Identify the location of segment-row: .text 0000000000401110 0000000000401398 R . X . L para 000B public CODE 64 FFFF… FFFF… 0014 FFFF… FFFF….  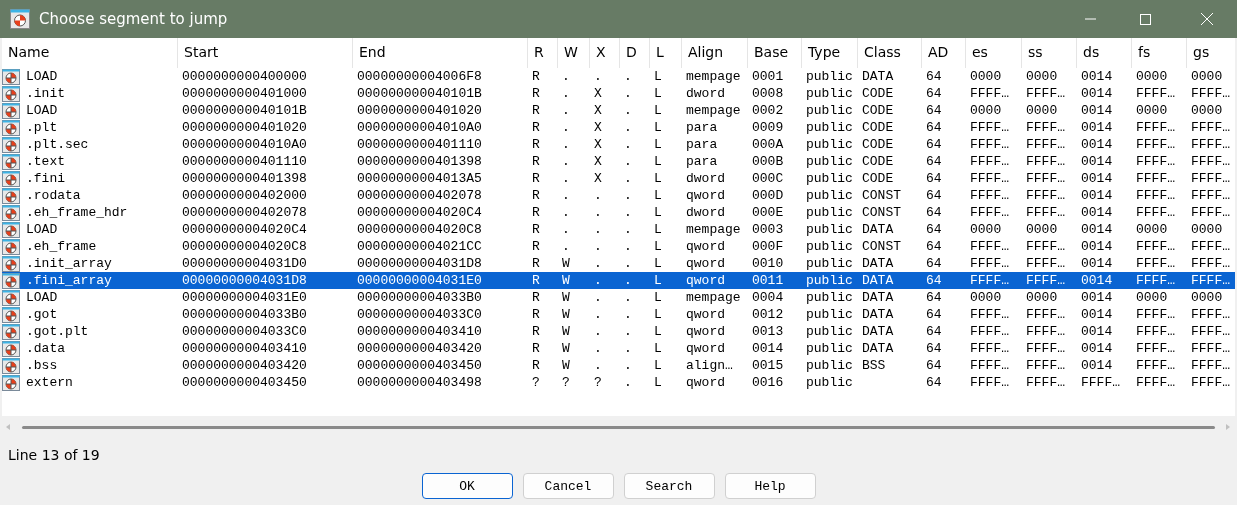
(618, 161).